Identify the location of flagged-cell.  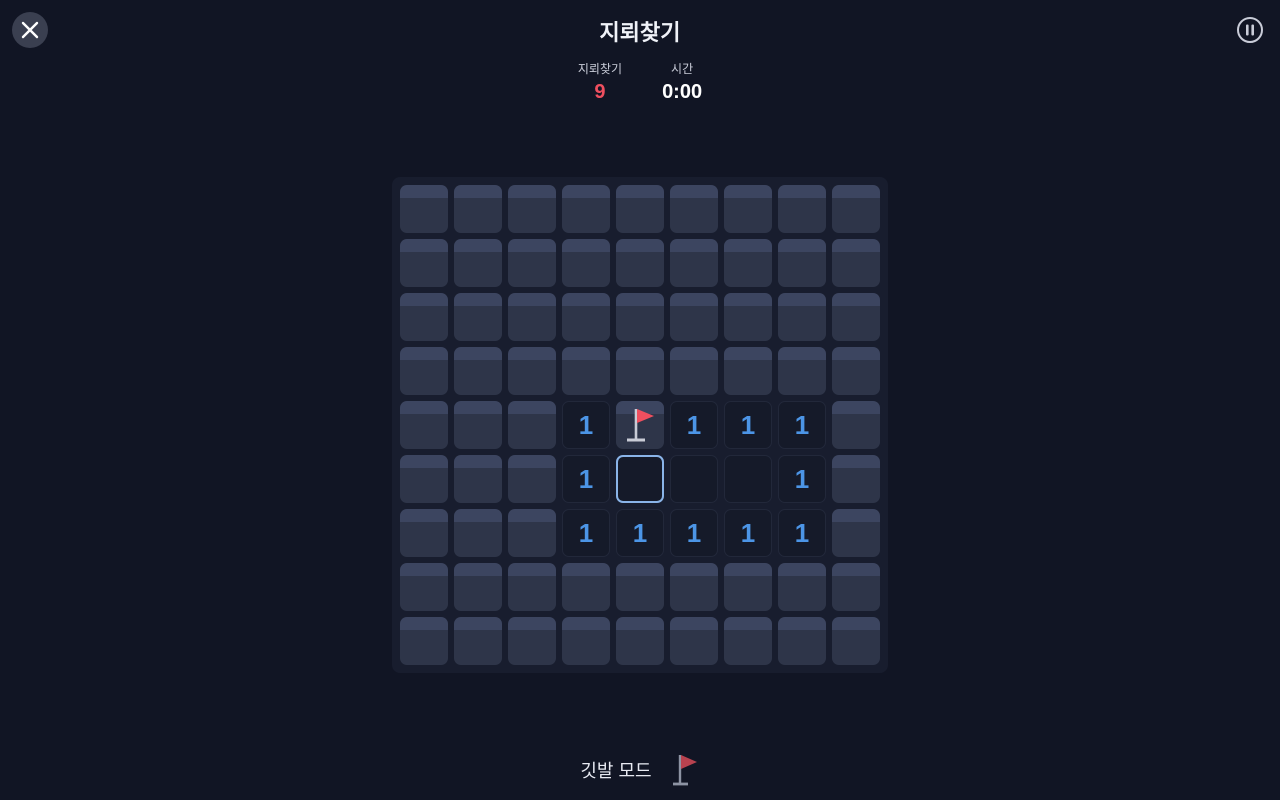
(640, 425).